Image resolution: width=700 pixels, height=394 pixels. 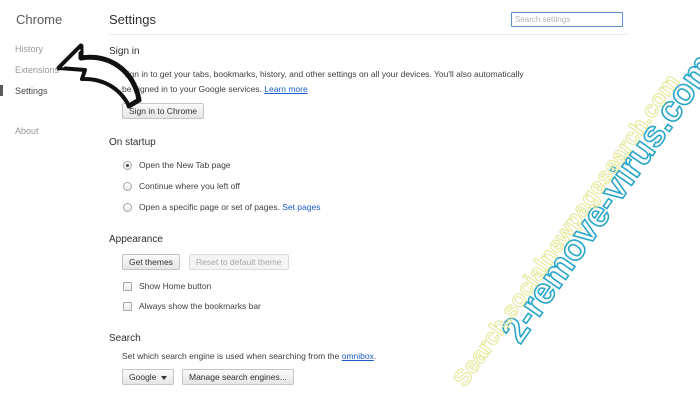 What do you see at coordinates (125, 338) in the screenshot?
I see `search-section-title: Search` at bounding box center [125, 338].